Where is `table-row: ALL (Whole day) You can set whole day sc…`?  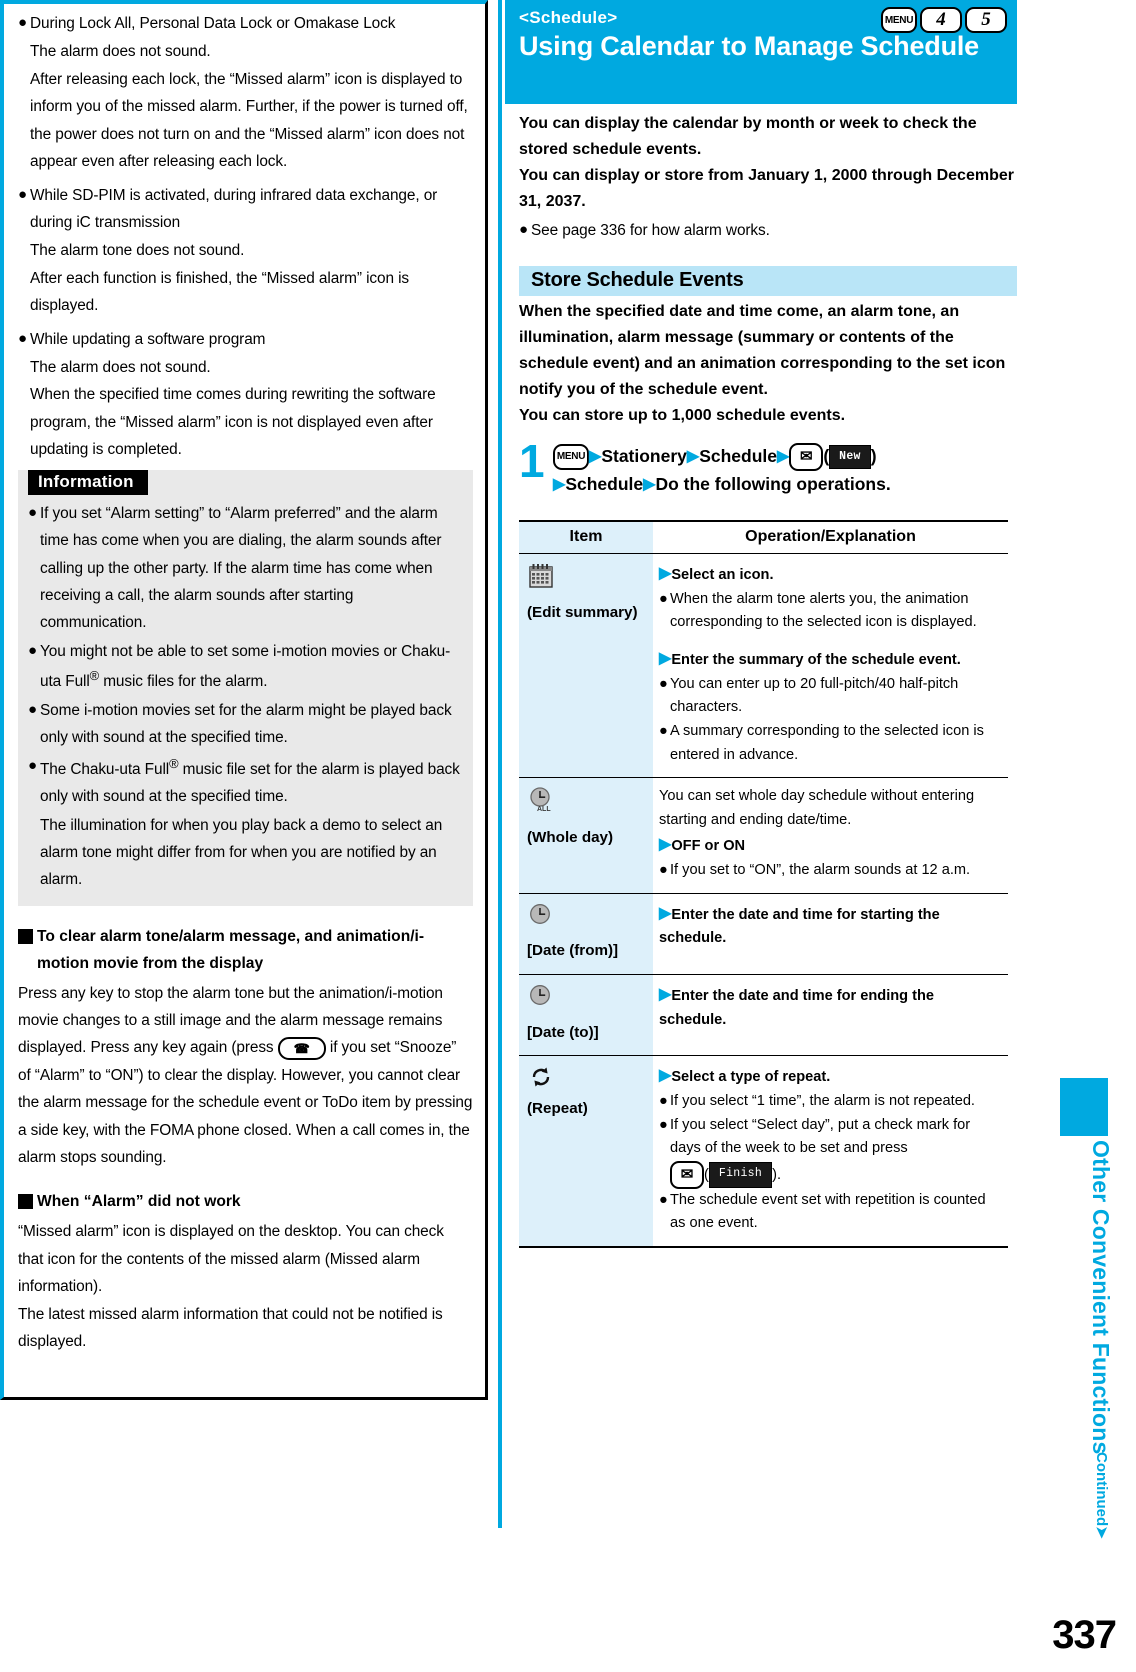 table-row: ALL (Whole day) You can set whole day sc… is located at coordinates (763, 835).